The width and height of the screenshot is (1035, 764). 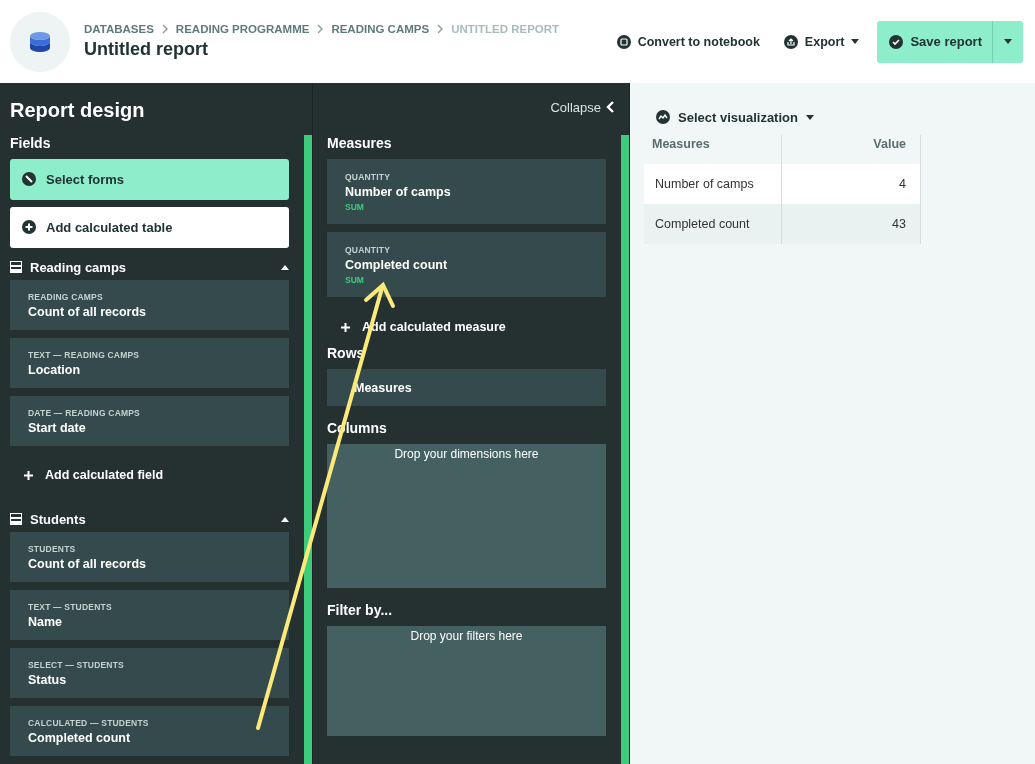 I want to click on measure-card: QUANTITY Completed count SUM, so click(x=466, y=264).